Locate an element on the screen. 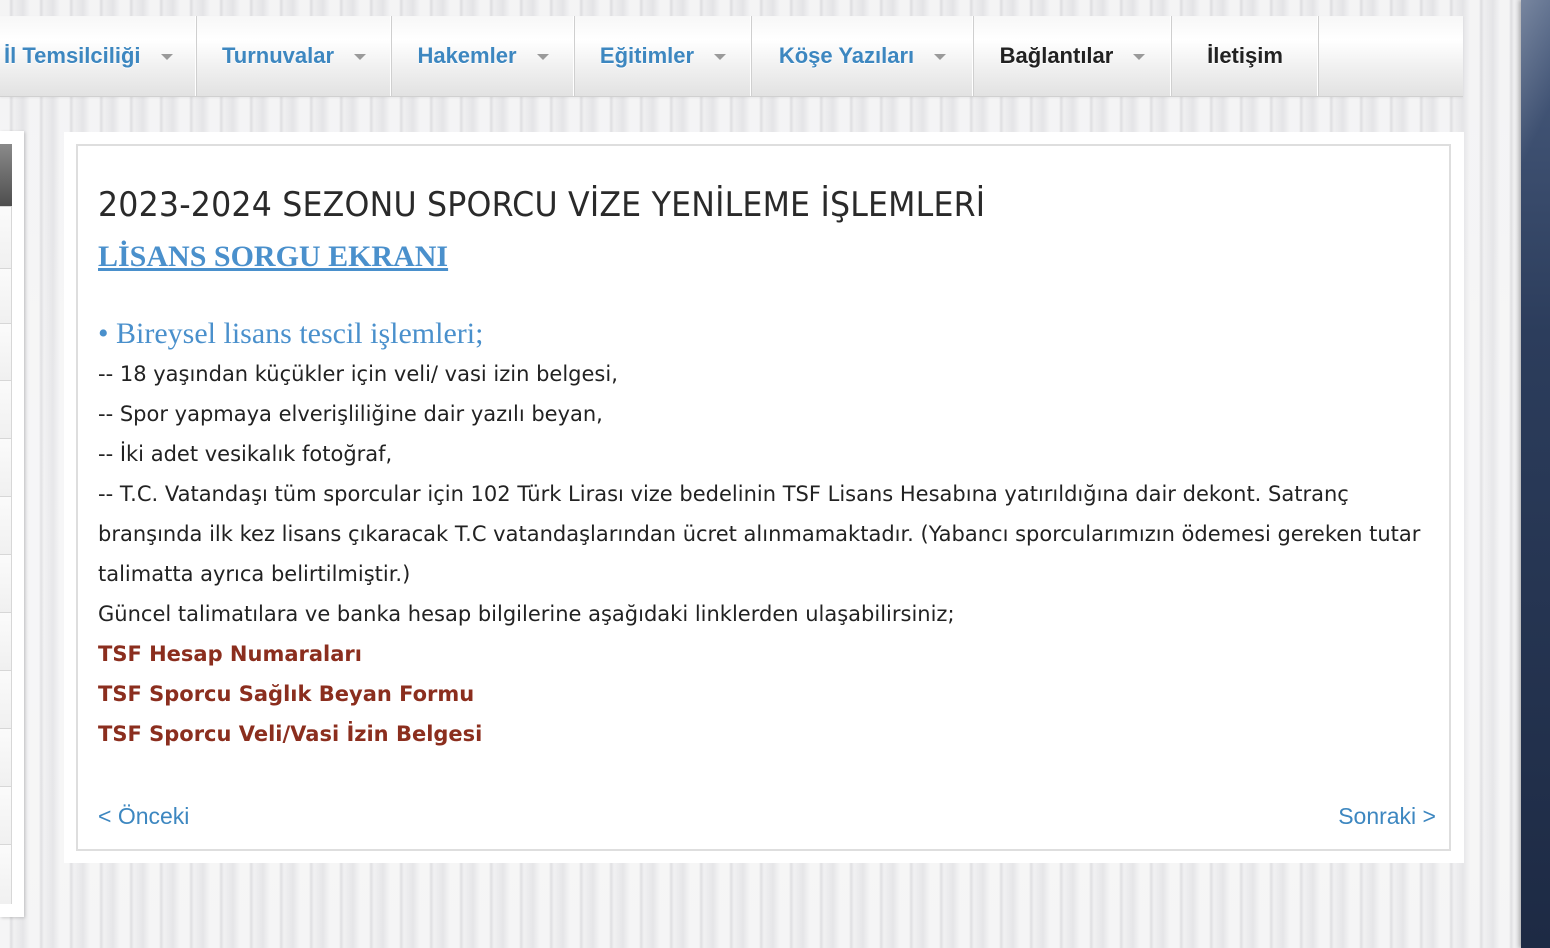 The width and height of the screenshot is (1550, 948). nav-item-iletisim: İletişim is located at coordinates (1245, 56).